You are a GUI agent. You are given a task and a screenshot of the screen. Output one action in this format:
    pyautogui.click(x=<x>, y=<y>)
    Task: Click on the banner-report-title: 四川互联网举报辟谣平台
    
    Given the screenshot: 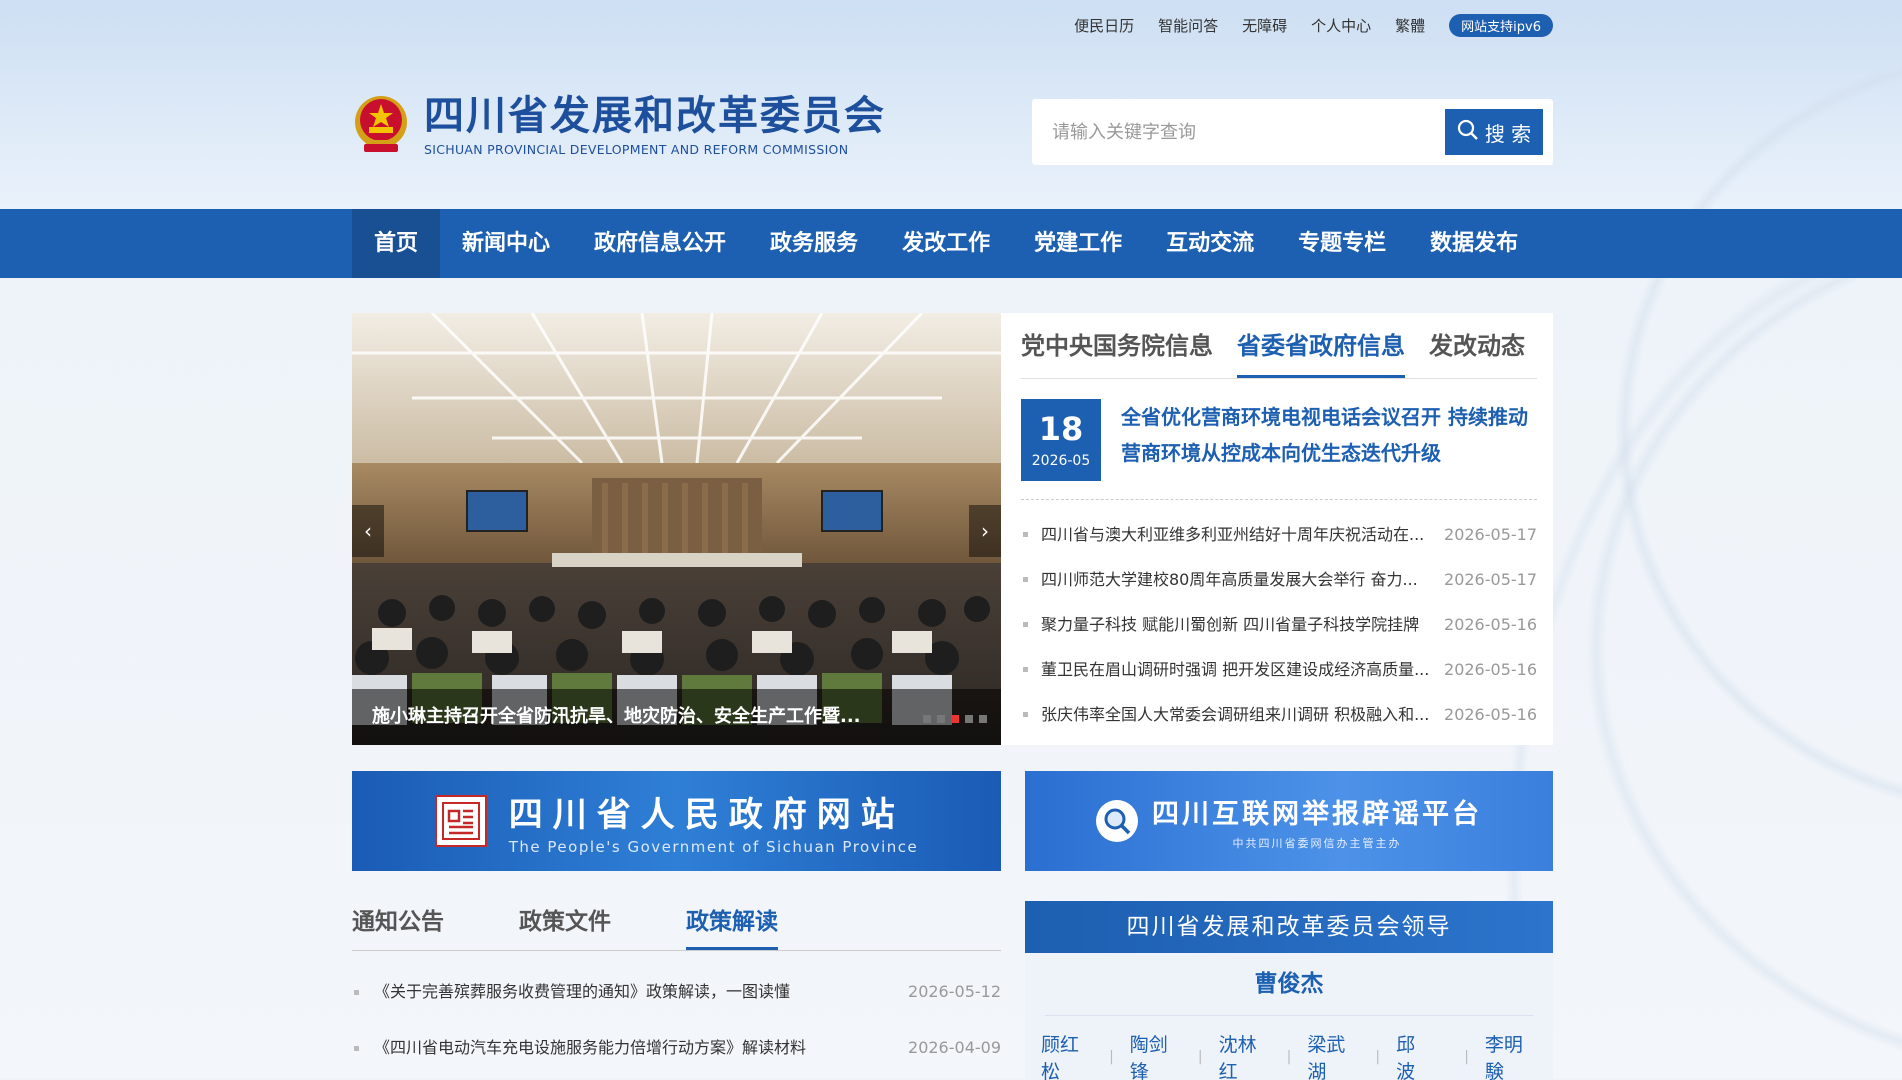 What is the action you would take?
    pyautogui.click(x=1317, y=814)
    